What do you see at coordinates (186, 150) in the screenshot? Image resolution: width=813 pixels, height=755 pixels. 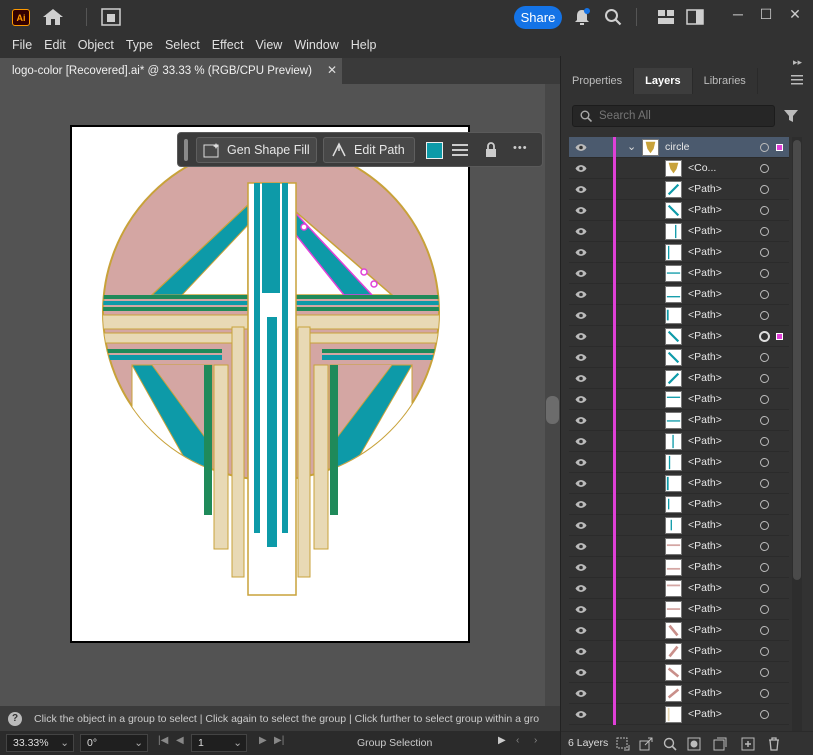 I see `drag-handle-icon` at bounding box center [186, 150].